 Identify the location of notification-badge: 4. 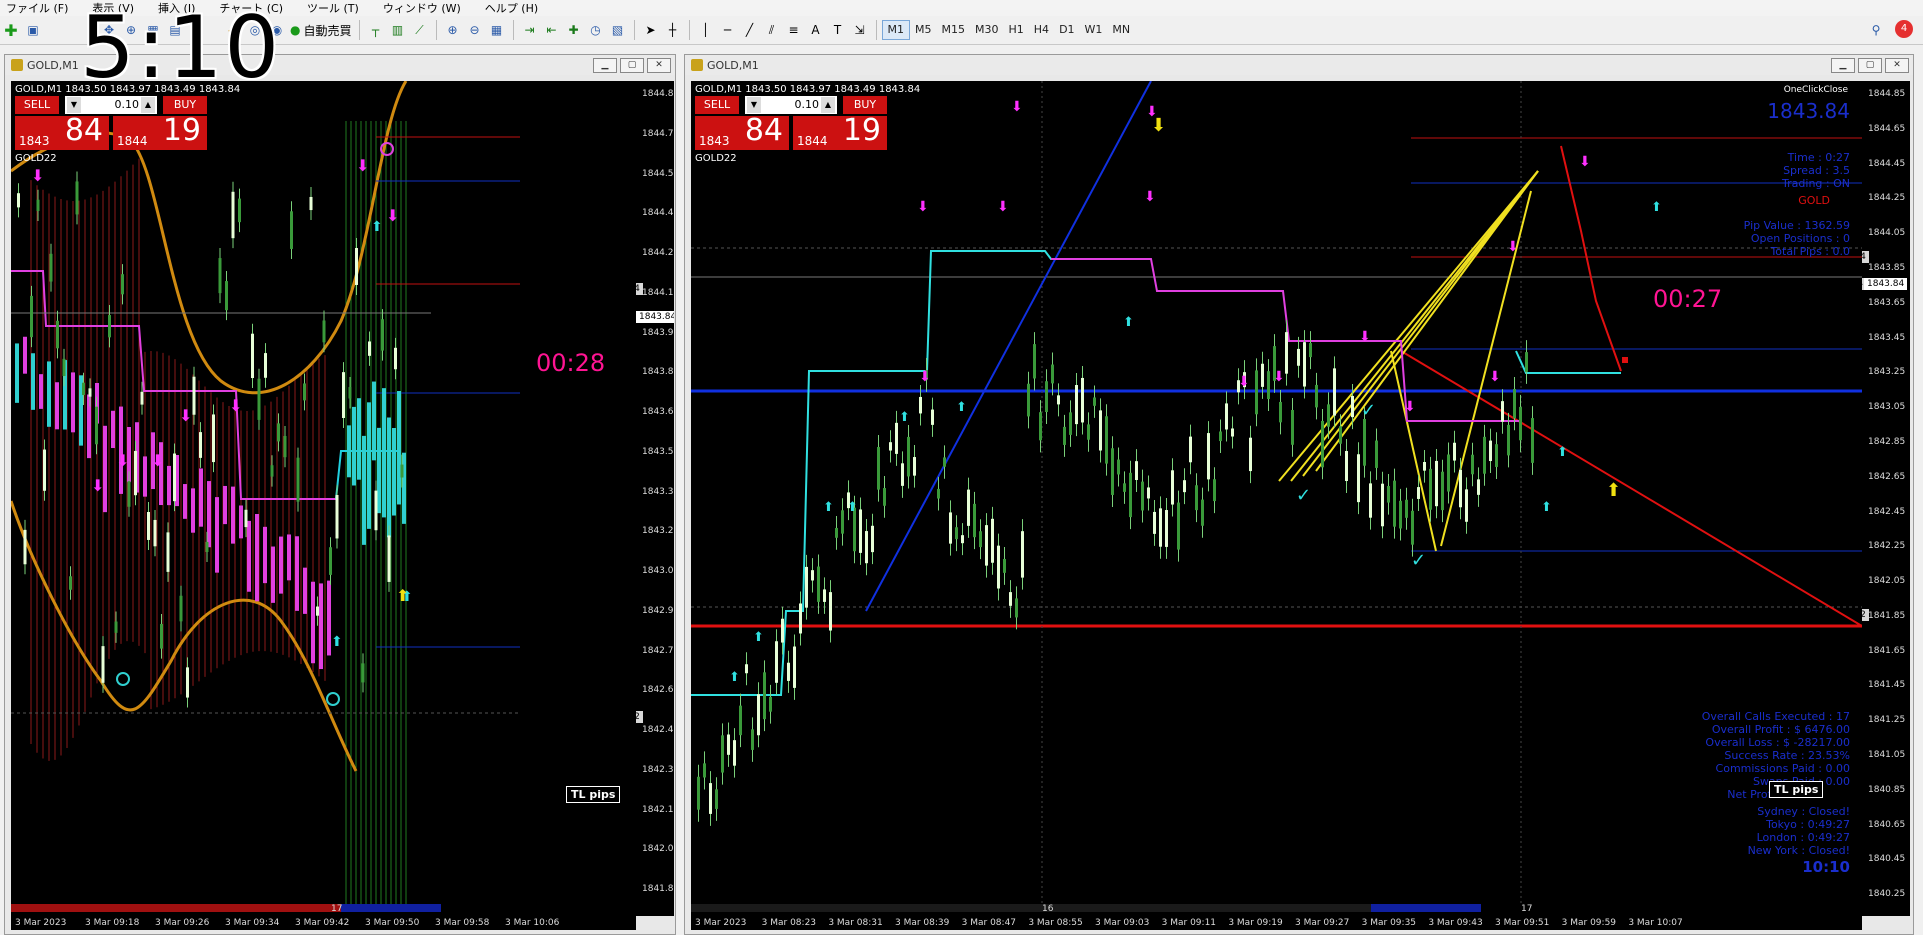
(1904, 29).